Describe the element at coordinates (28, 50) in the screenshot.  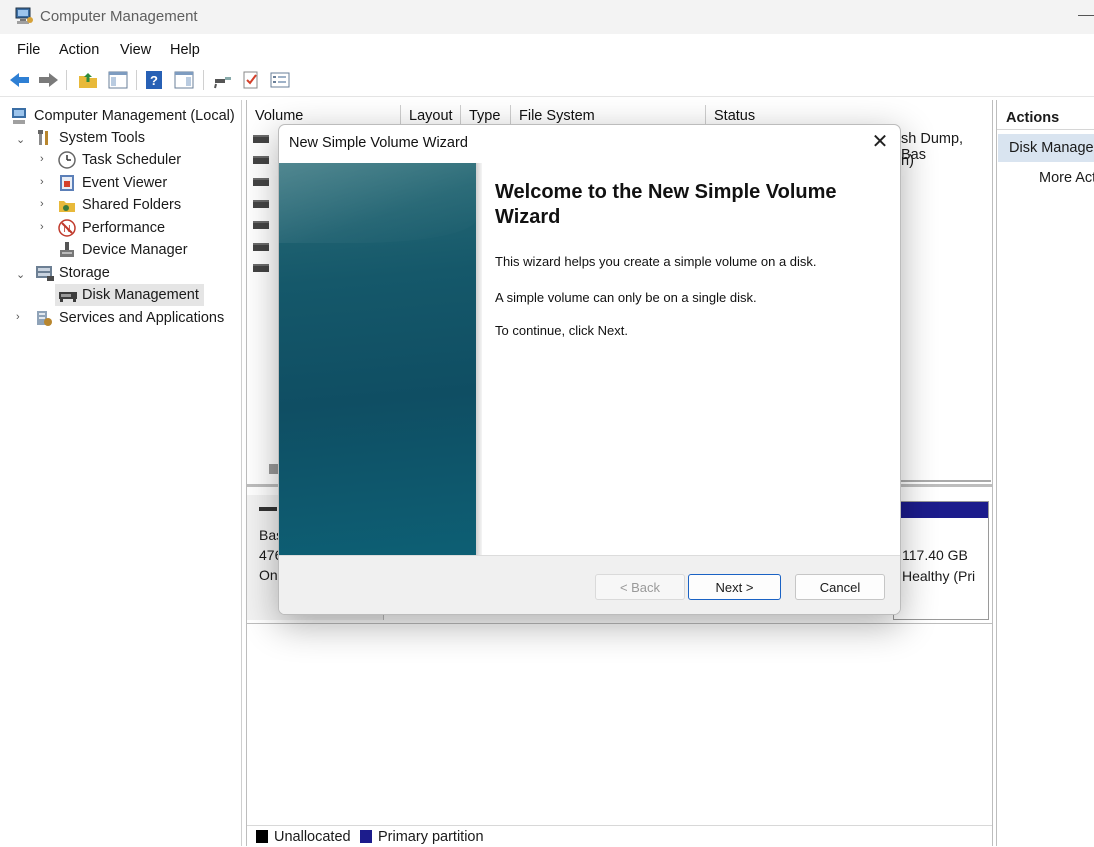
I see `menu-file: File` at that location.